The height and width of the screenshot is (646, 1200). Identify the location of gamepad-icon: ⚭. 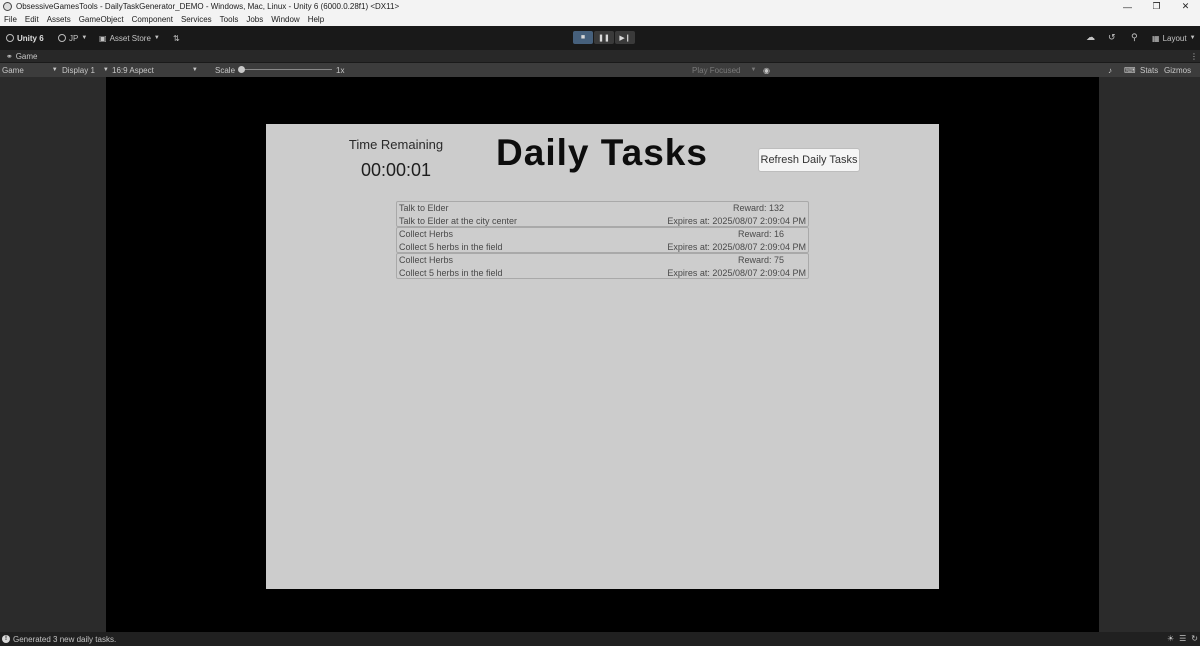
(9, 56).